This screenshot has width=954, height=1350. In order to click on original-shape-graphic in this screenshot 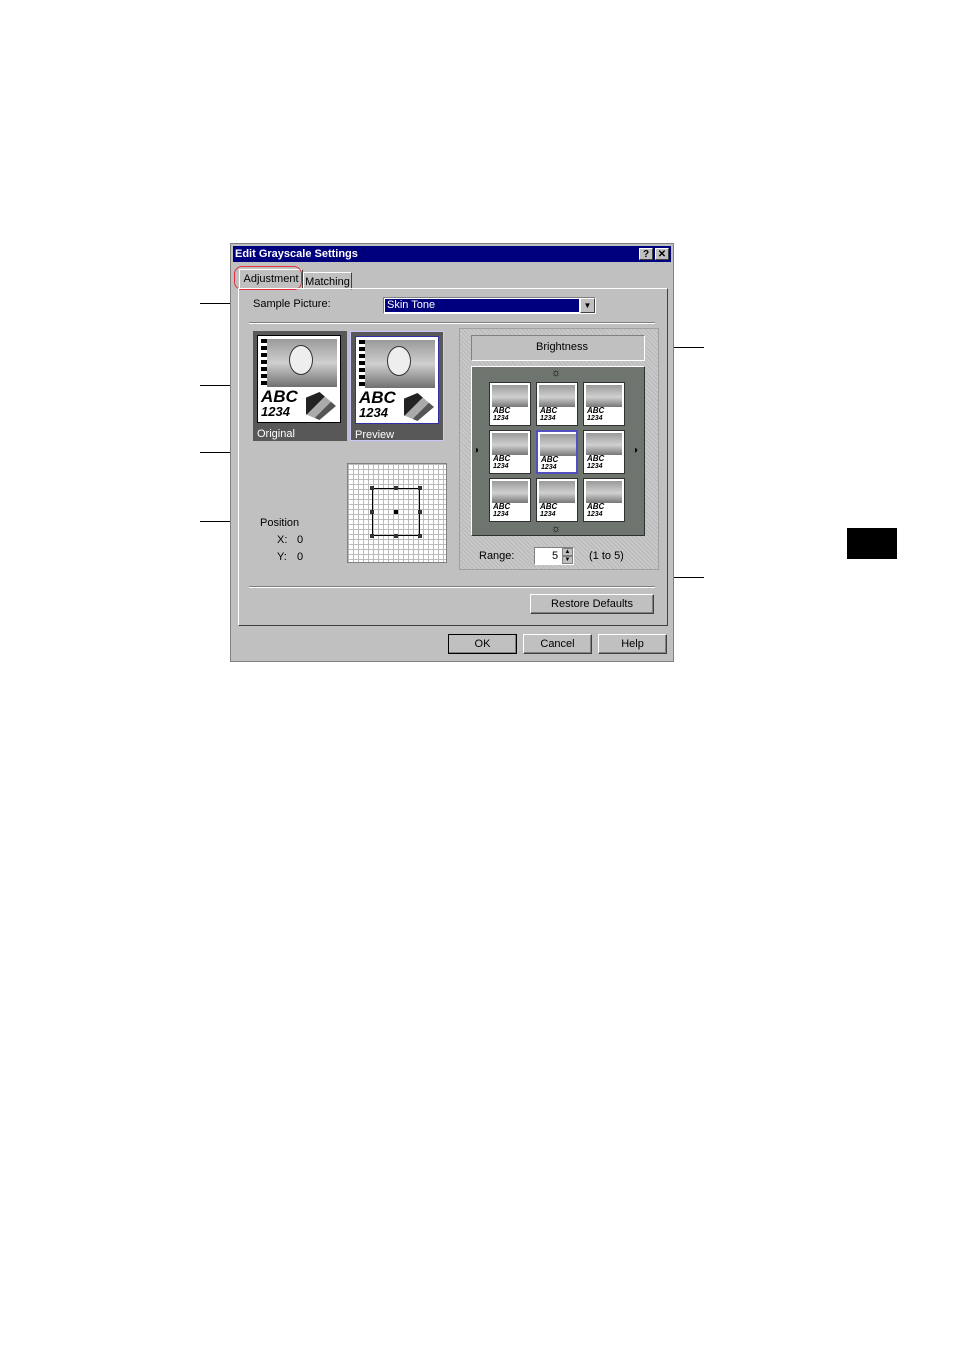, I will do `click(321, 406)`.